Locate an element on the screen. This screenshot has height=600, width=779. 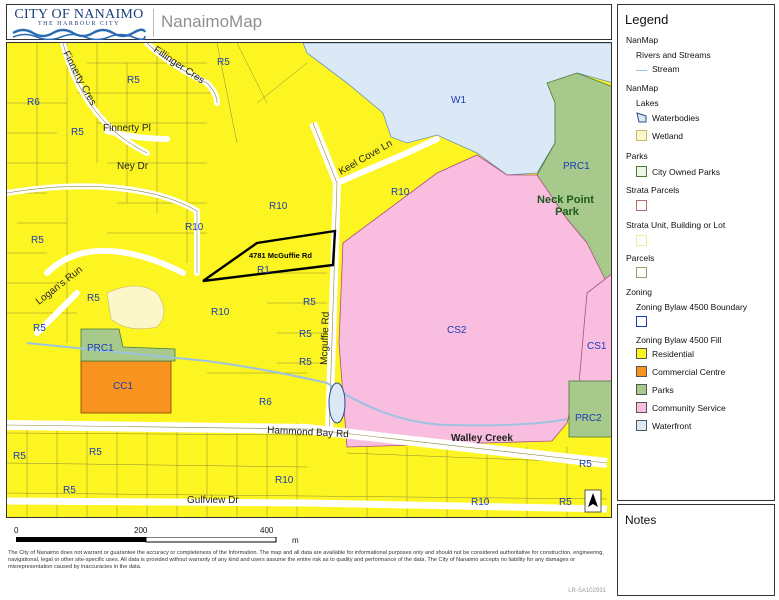
legend-zoning-boundary-label: Zoning Bylaw 4500 Boundary is located at coordinates (692, 307).